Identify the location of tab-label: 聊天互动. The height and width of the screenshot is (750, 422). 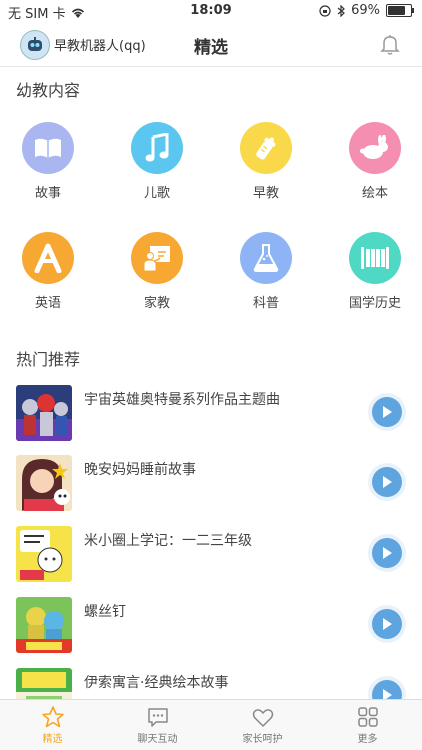
(157, 739).